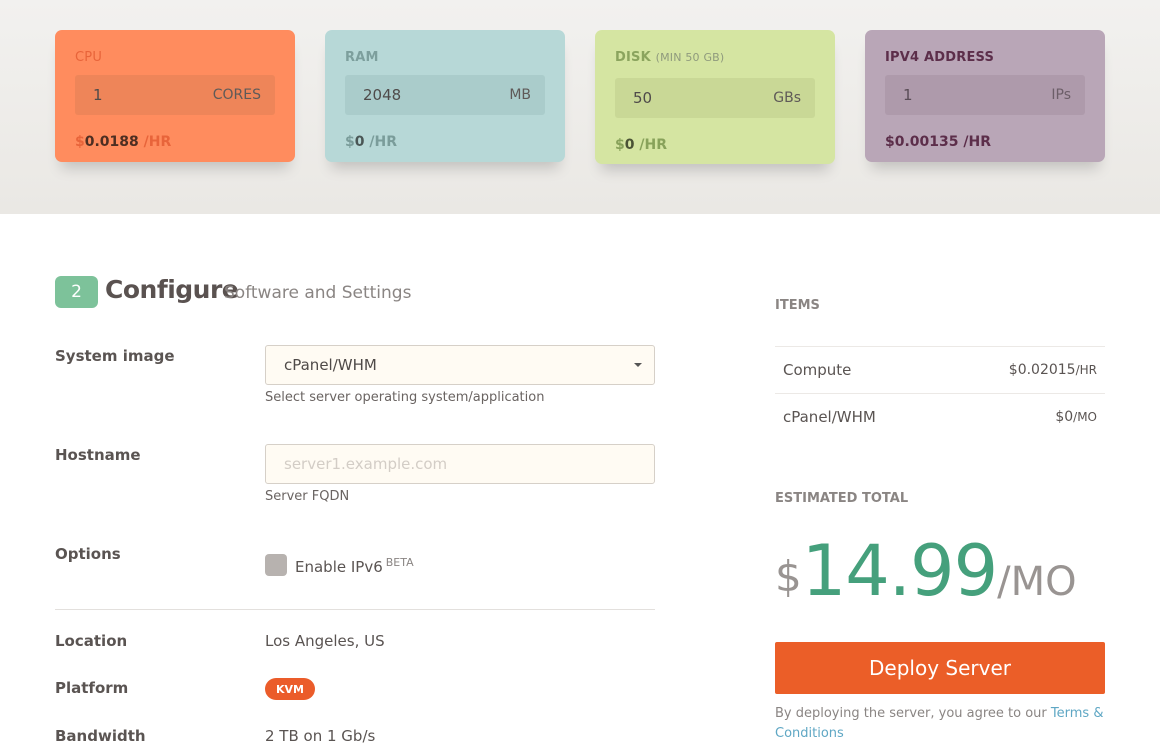 The width and height of the screenshot is (1160, 747). What do you see at coordinates (320, 736) in the screenshot?
I see `bandwidth-value: 2 TB on 1 Gb/s` at bounding box center [320, 736].